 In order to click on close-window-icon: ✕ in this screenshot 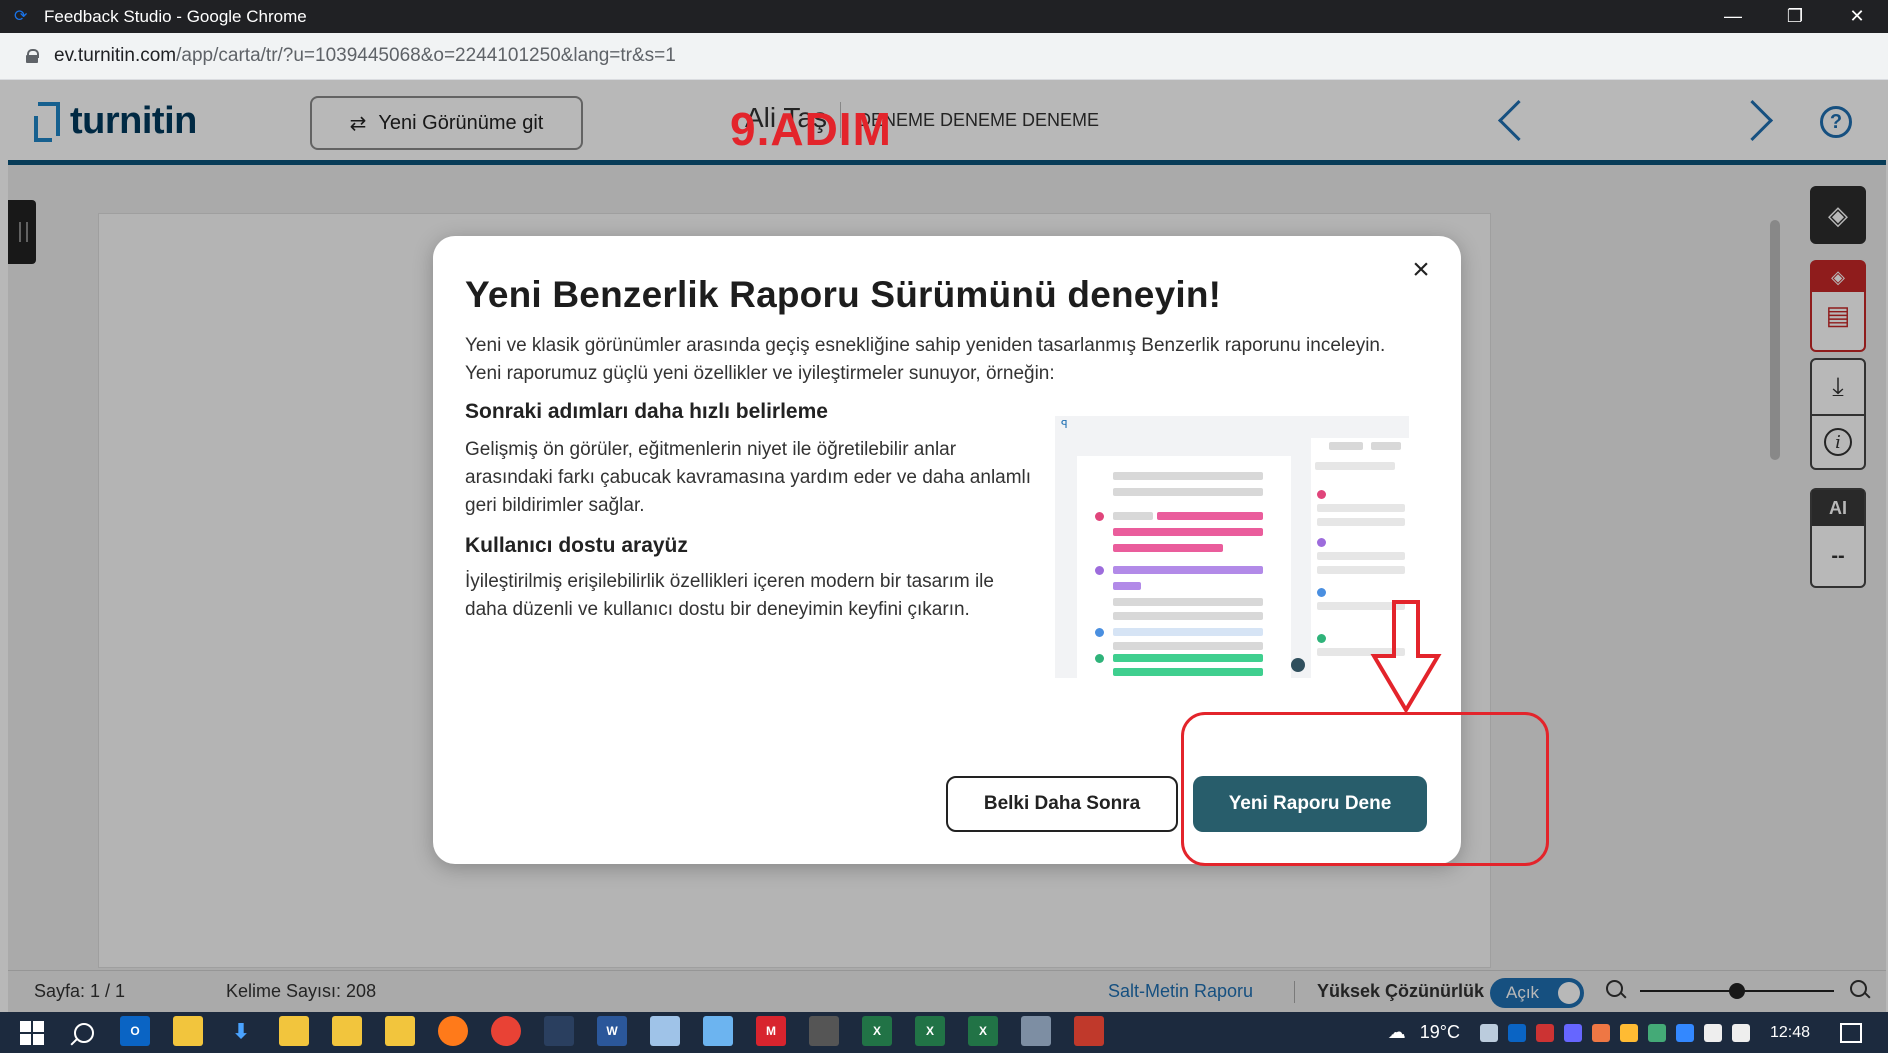, I will do `click(1857, 16)`.